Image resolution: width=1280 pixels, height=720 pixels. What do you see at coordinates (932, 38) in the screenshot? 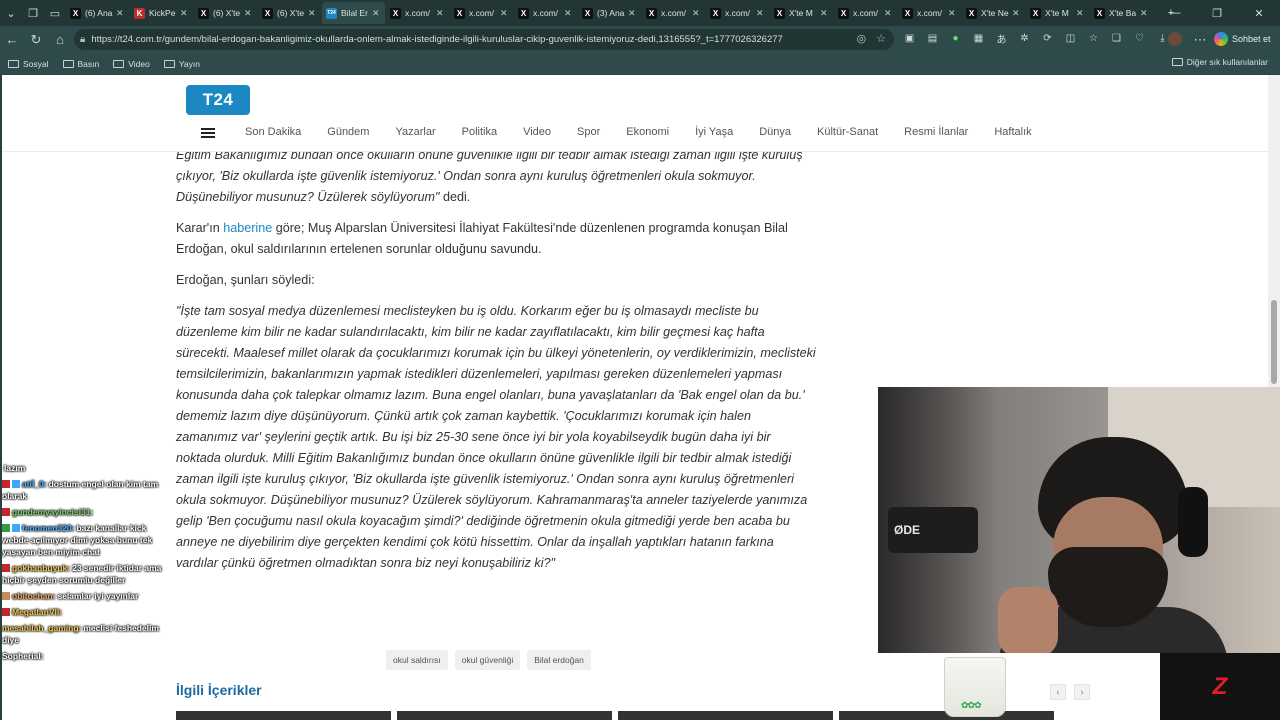
I see `extension-icon: ▤` at bounding box center [932, 38].